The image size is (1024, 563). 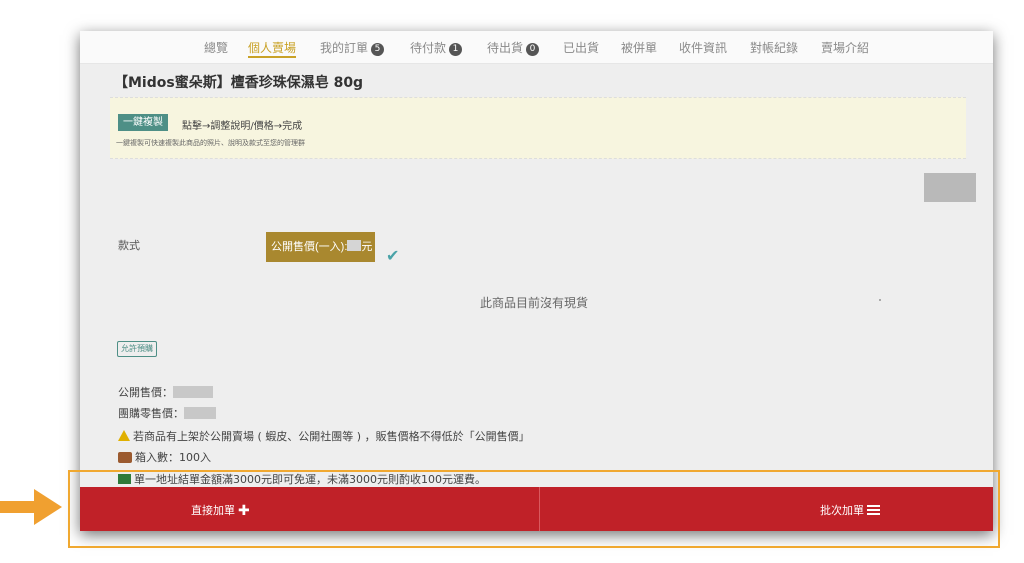 What do you see at coordinates (210, 143) in the screenshot?
I see `copy-description: 一鍵複製可快速複製此商品的照片、說明及款式至您的管理群` at bounding box center [210, 143].